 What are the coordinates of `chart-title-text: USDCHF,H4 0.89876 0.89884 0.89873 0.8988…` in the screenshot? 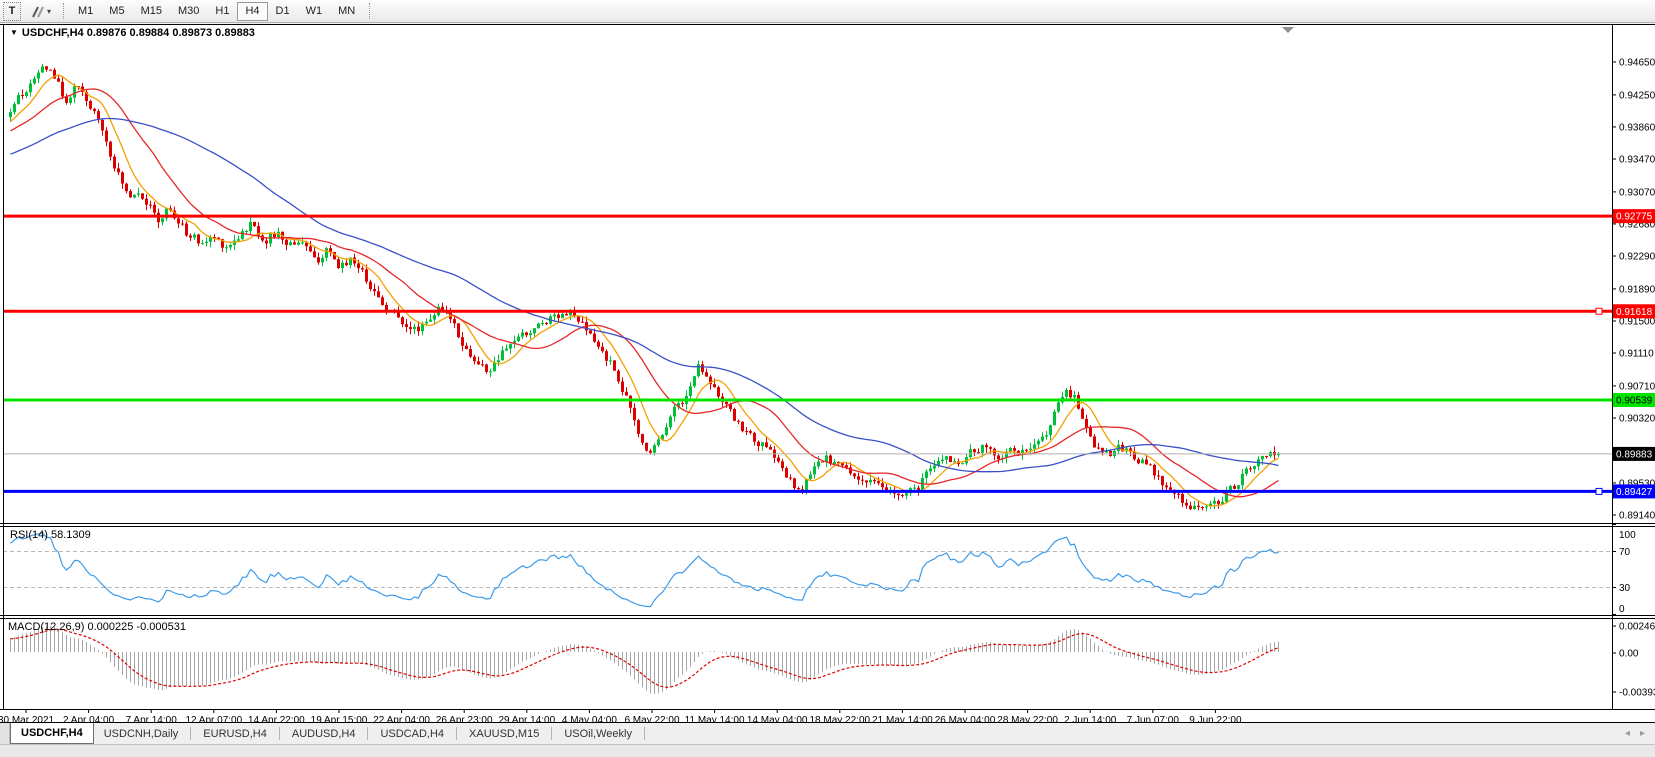 It's located at (138, 33).